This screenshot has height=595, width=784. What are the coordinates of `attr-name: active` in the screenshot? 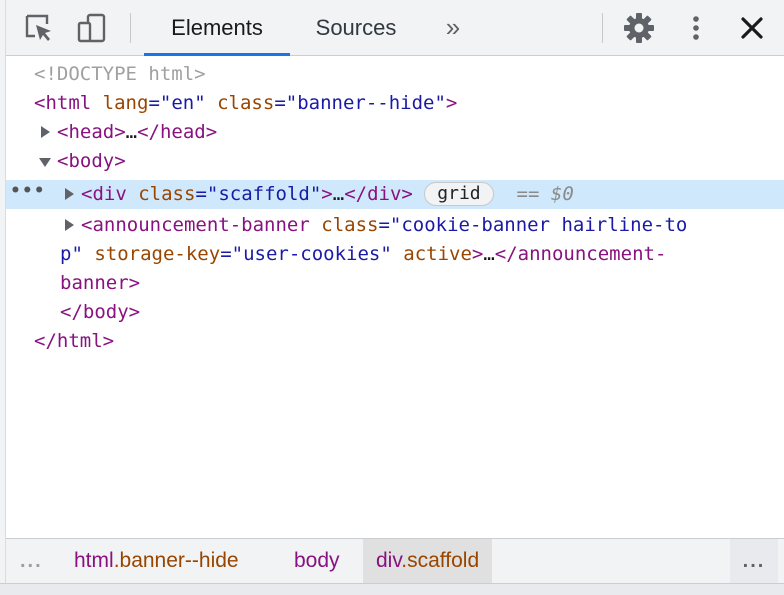 It's located at (437, 254).